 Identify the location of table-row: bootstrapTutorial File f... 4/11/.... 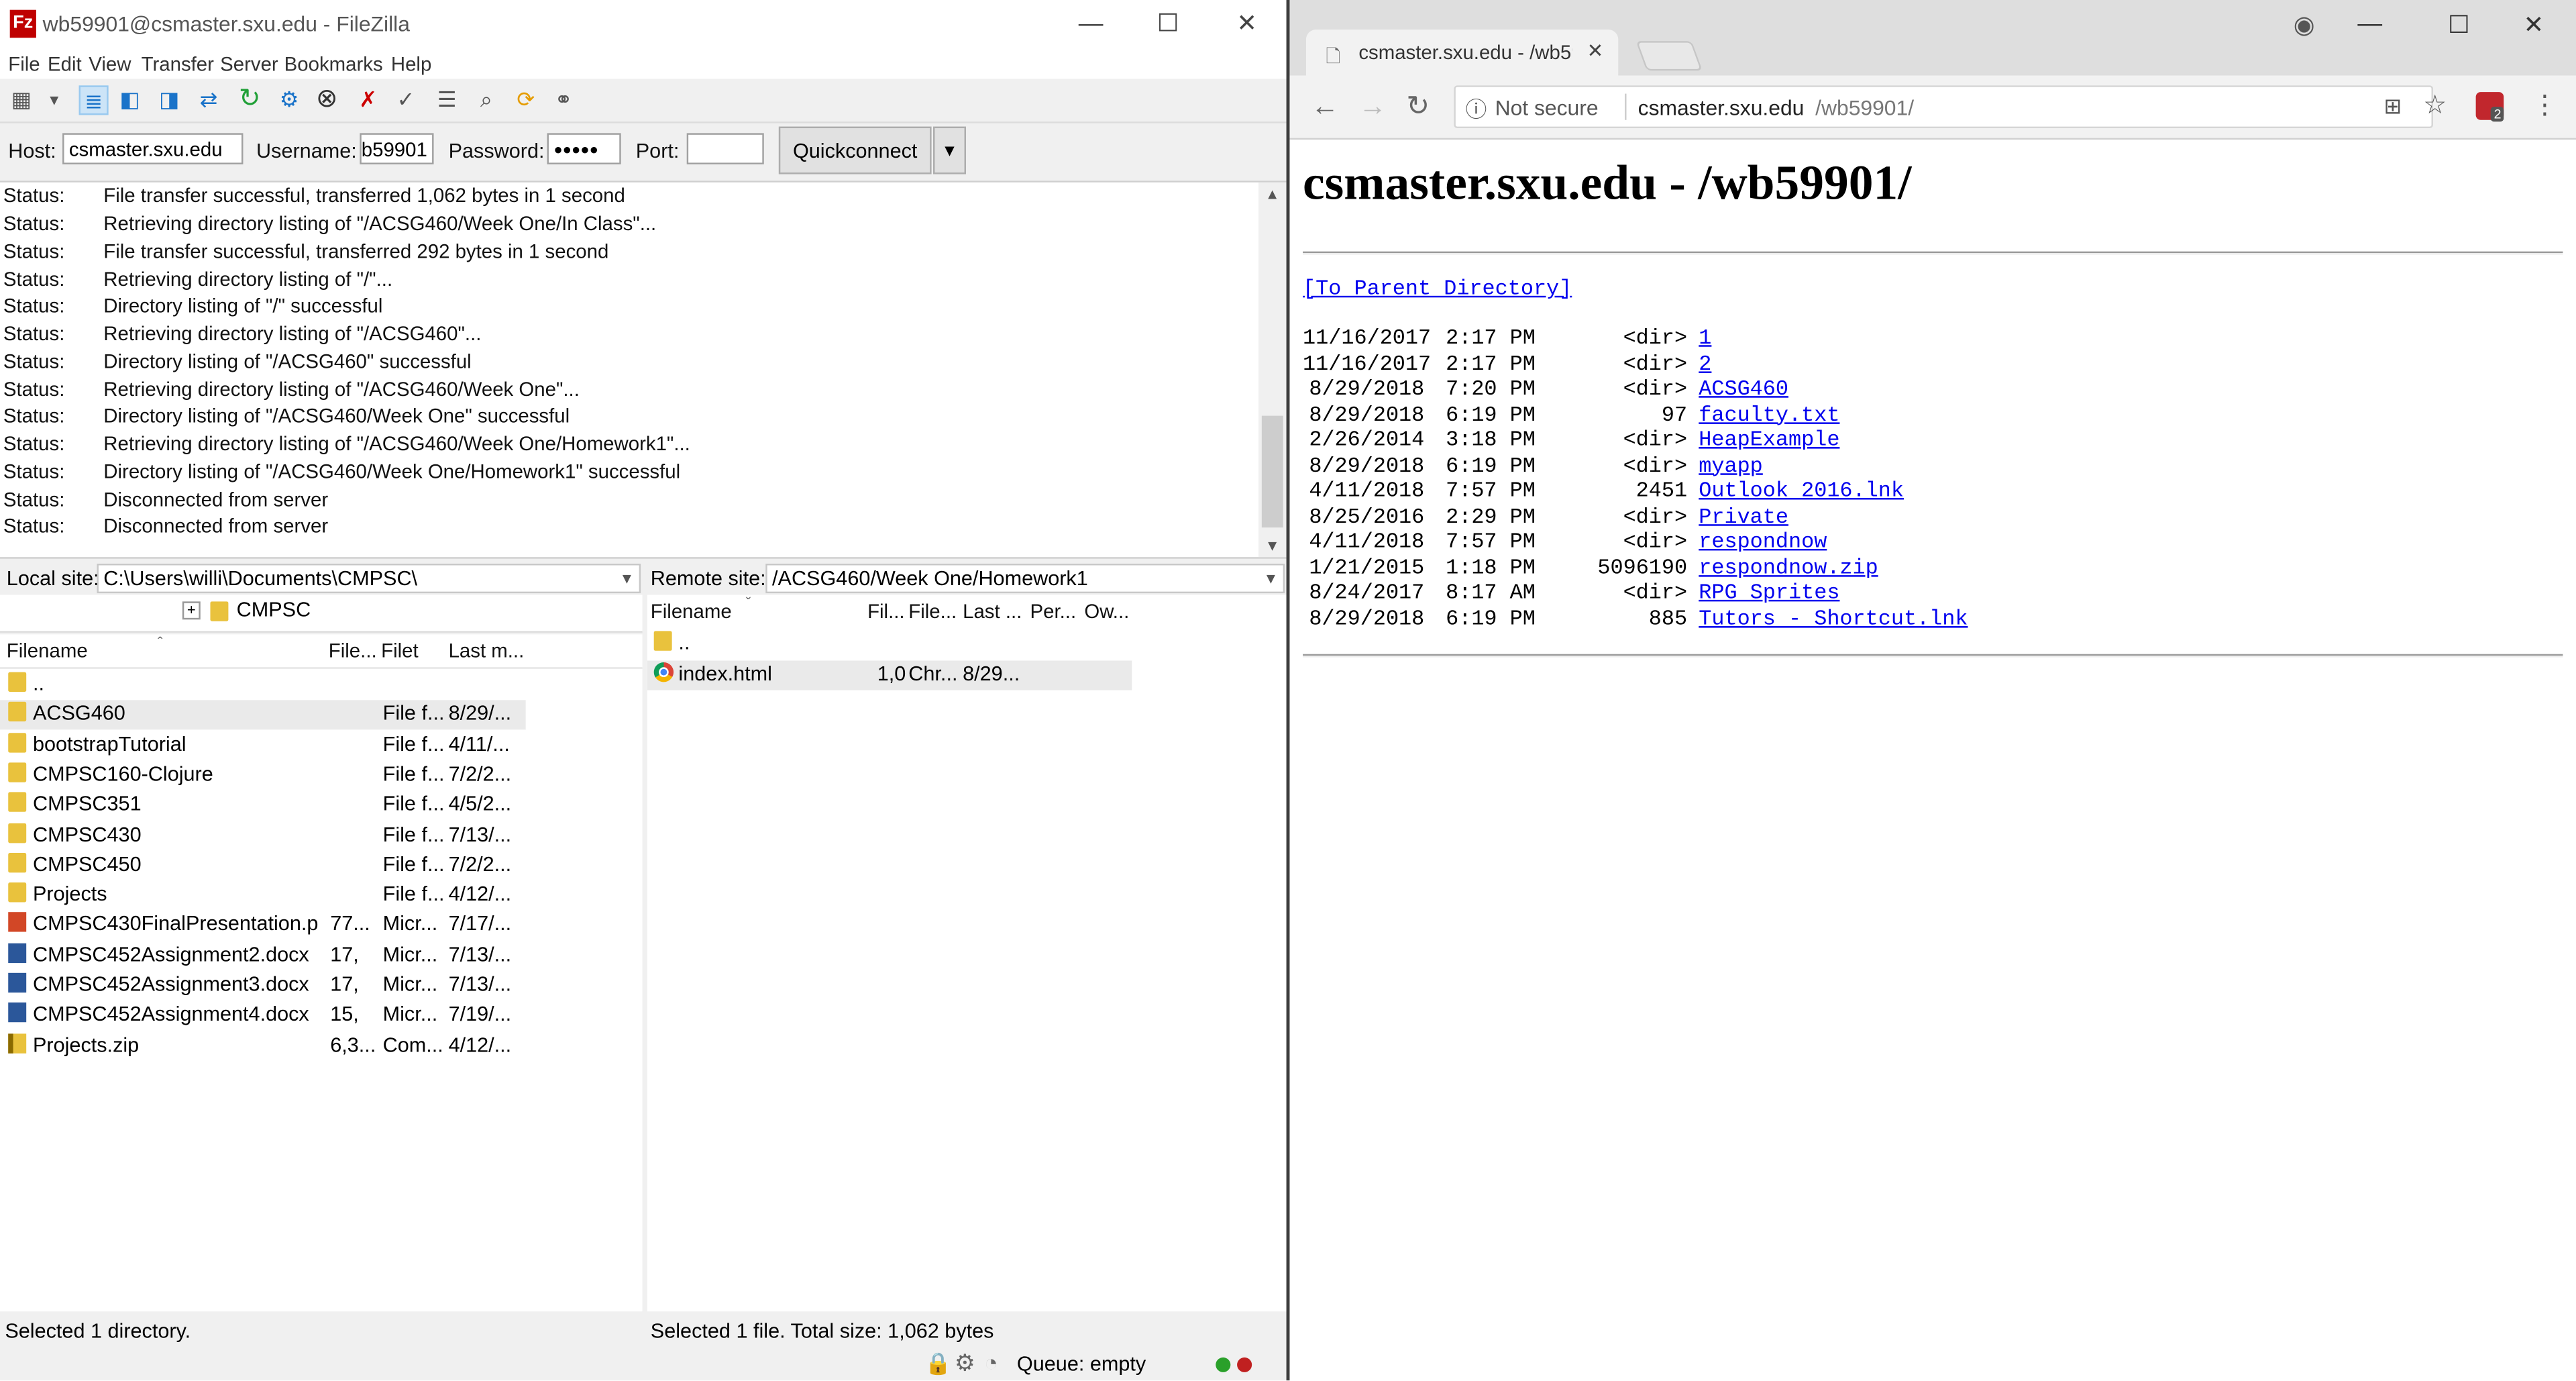
(263, 745).